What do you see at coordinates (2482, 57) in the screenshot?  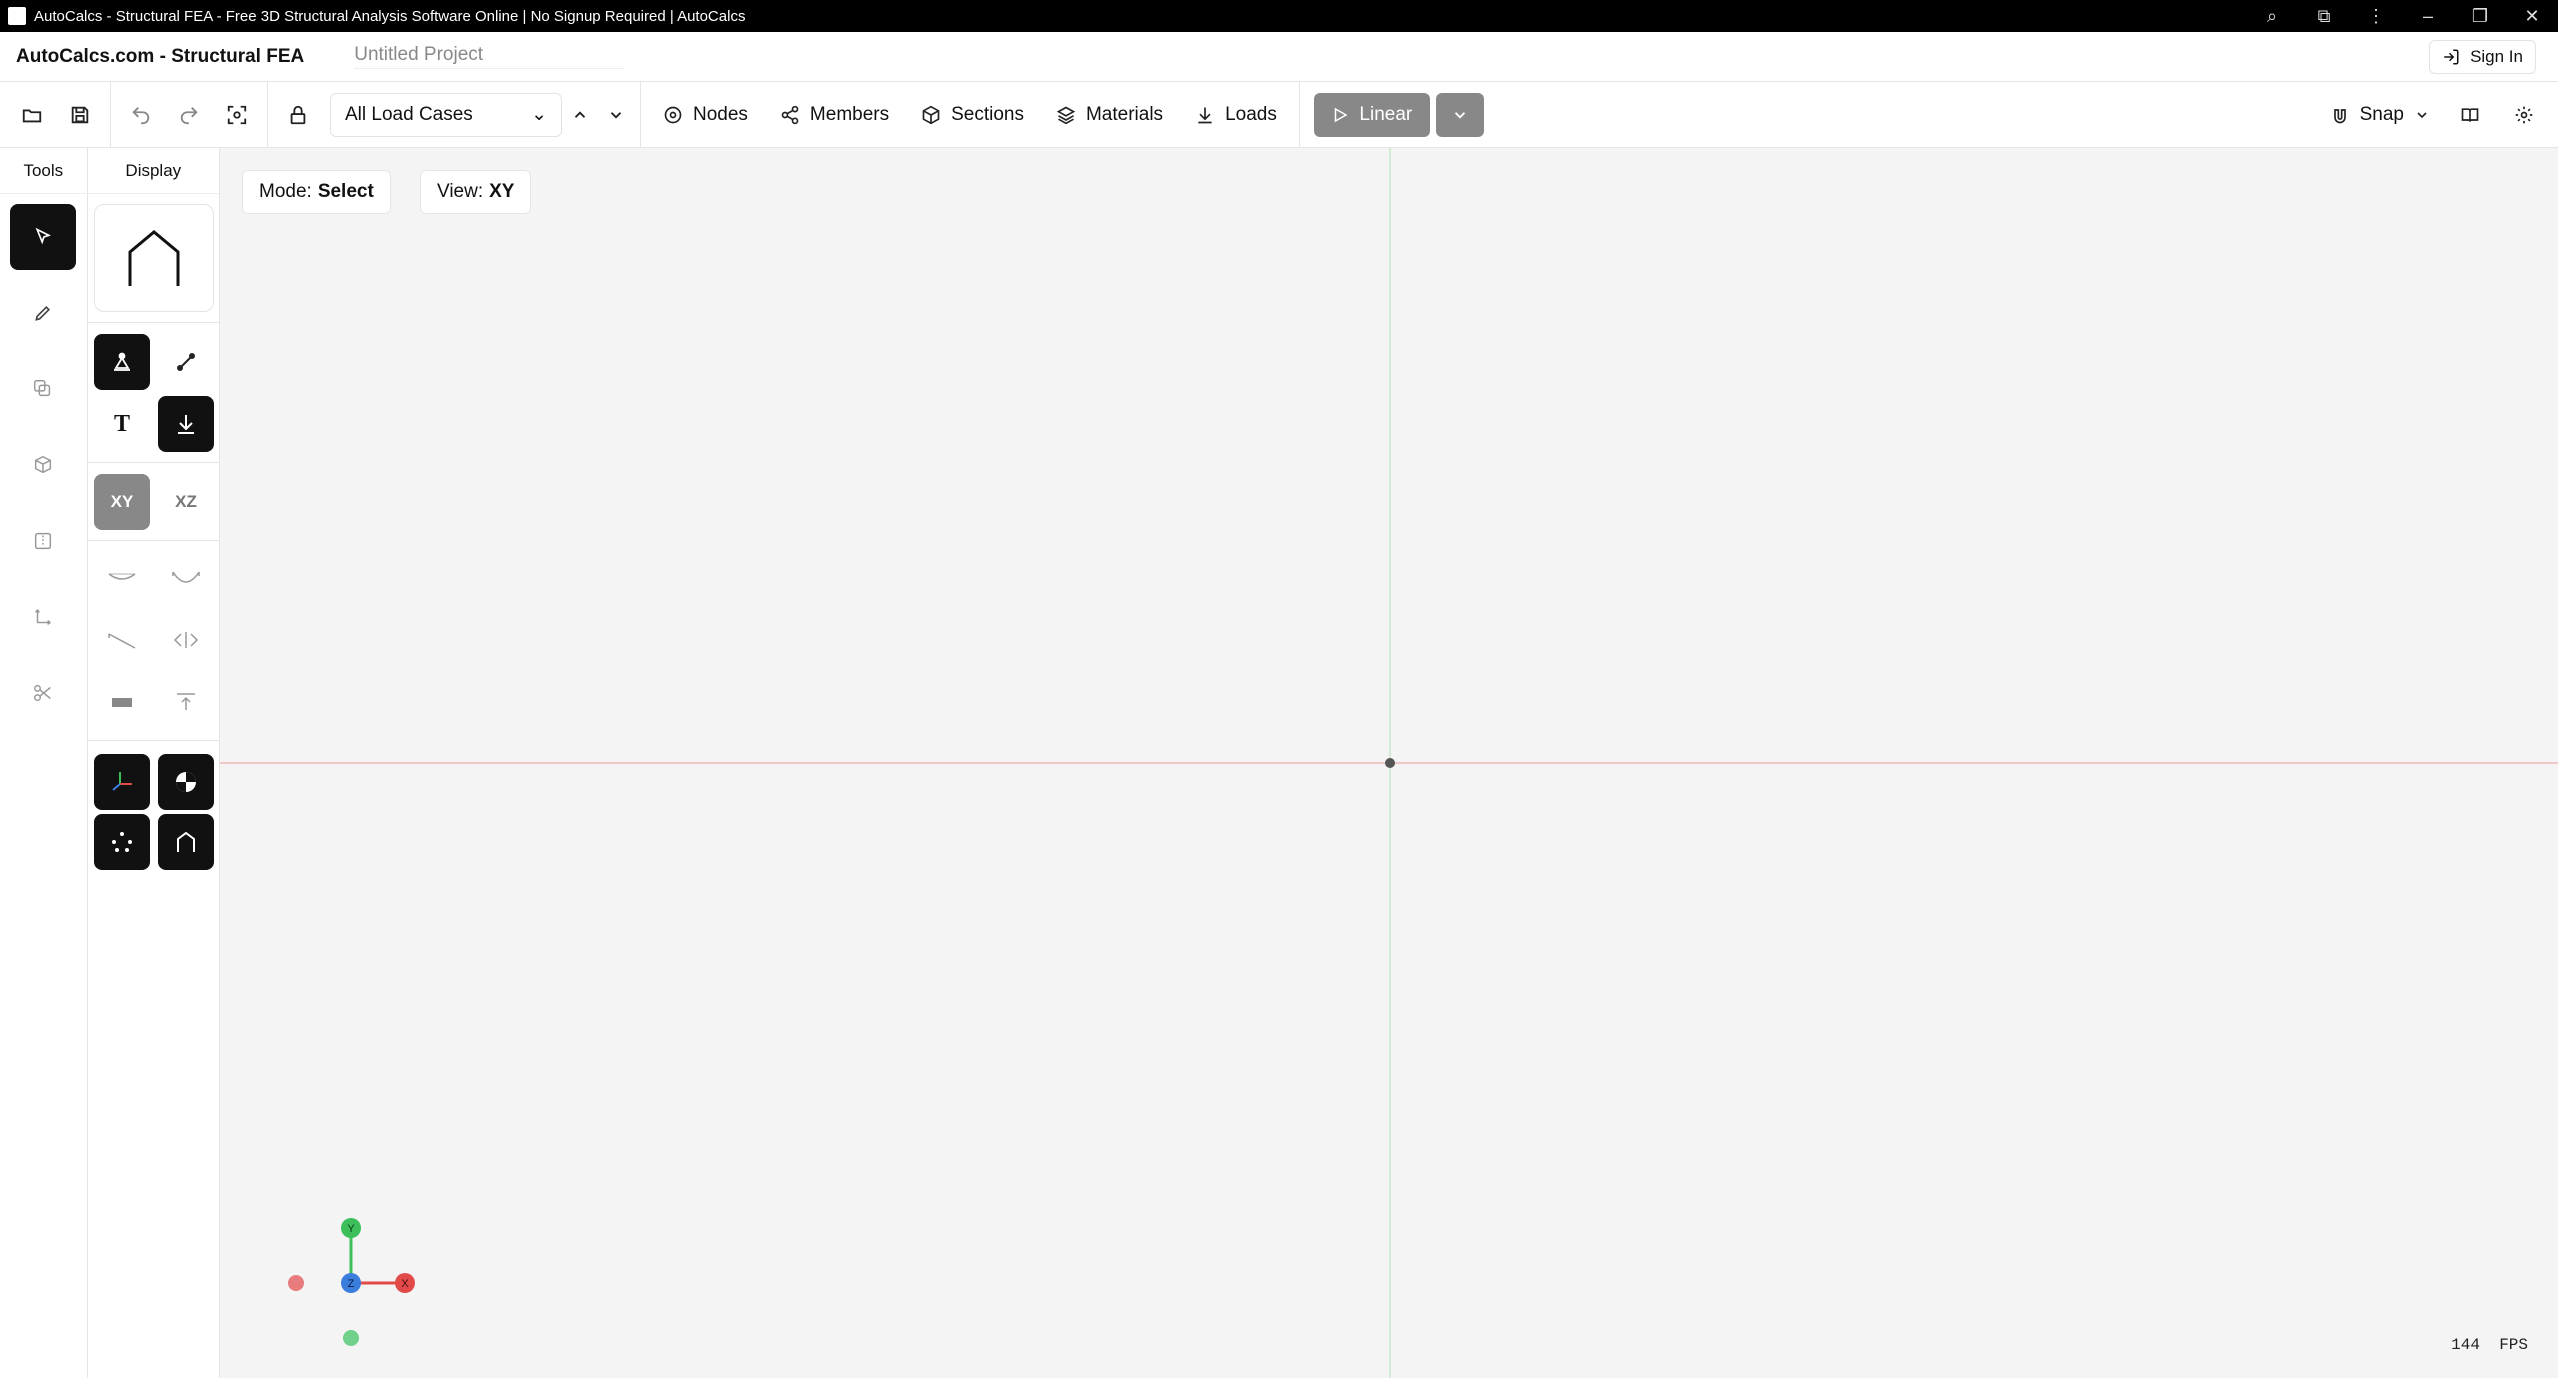 I see `sign-in-button: Sign In` at bounding box center [2482, 57].